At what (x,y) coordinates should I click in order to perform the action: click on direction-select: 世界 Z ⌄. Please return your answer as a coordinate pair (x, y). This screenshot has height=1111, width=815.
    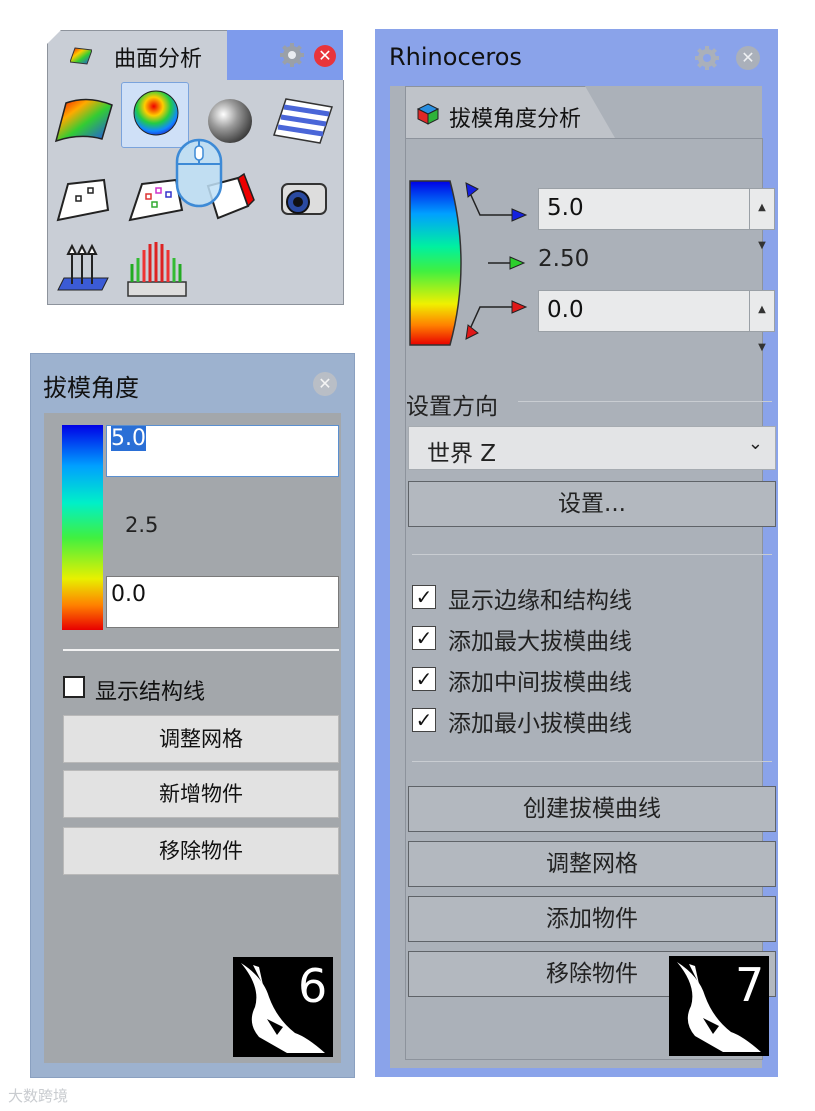
    Looking at the image, I should click on (592, 448).